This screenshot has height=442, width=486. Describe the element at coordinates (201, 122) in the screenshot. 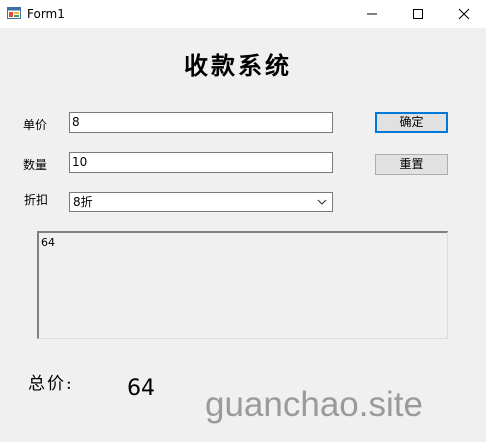

I see `unit-price-input: 8` at that location.